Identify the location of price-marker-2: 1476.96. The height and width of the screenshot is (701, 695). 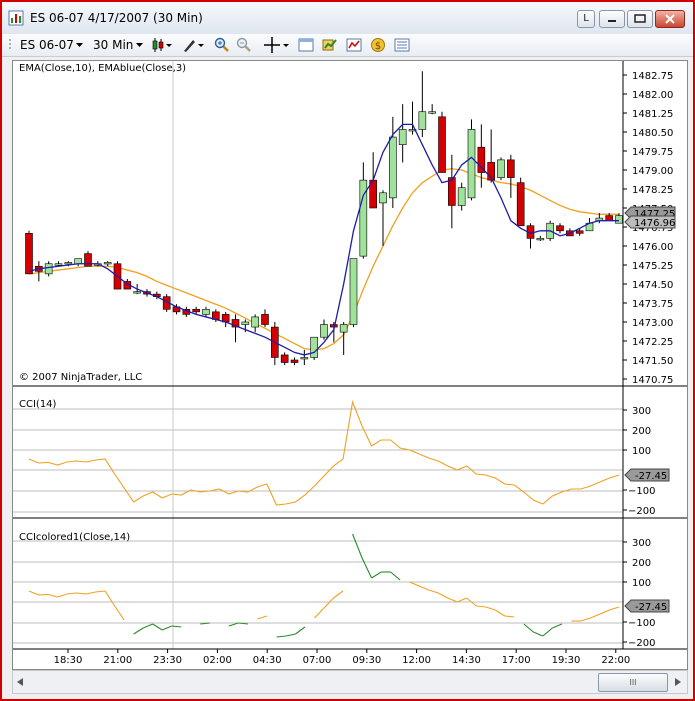
(650, 222).